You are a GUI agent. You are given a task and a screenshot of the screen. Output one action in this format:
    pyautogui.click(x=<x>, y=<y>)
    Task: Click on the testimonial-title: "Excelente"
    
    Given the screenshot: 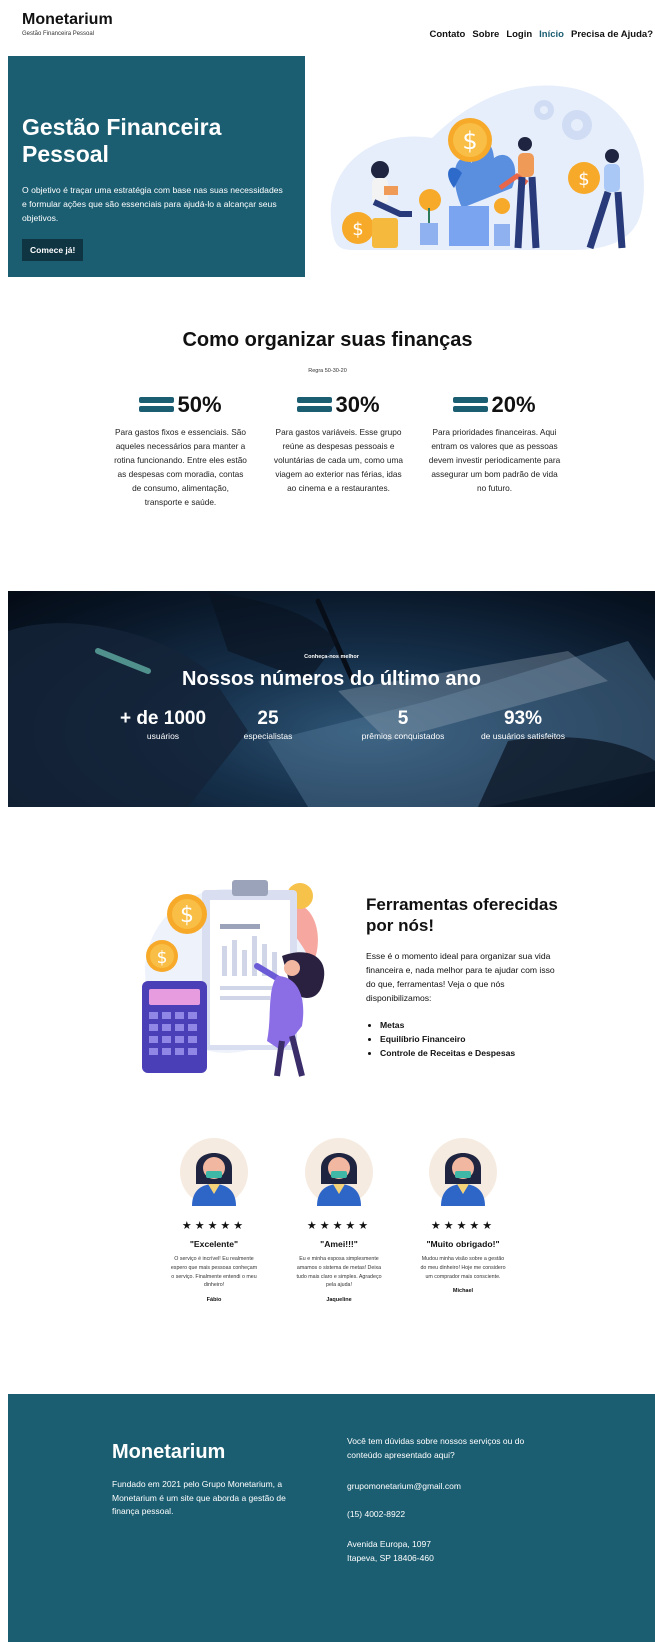 What is the action you would take?
    pyautogui.click(x=214, y=1244)
    